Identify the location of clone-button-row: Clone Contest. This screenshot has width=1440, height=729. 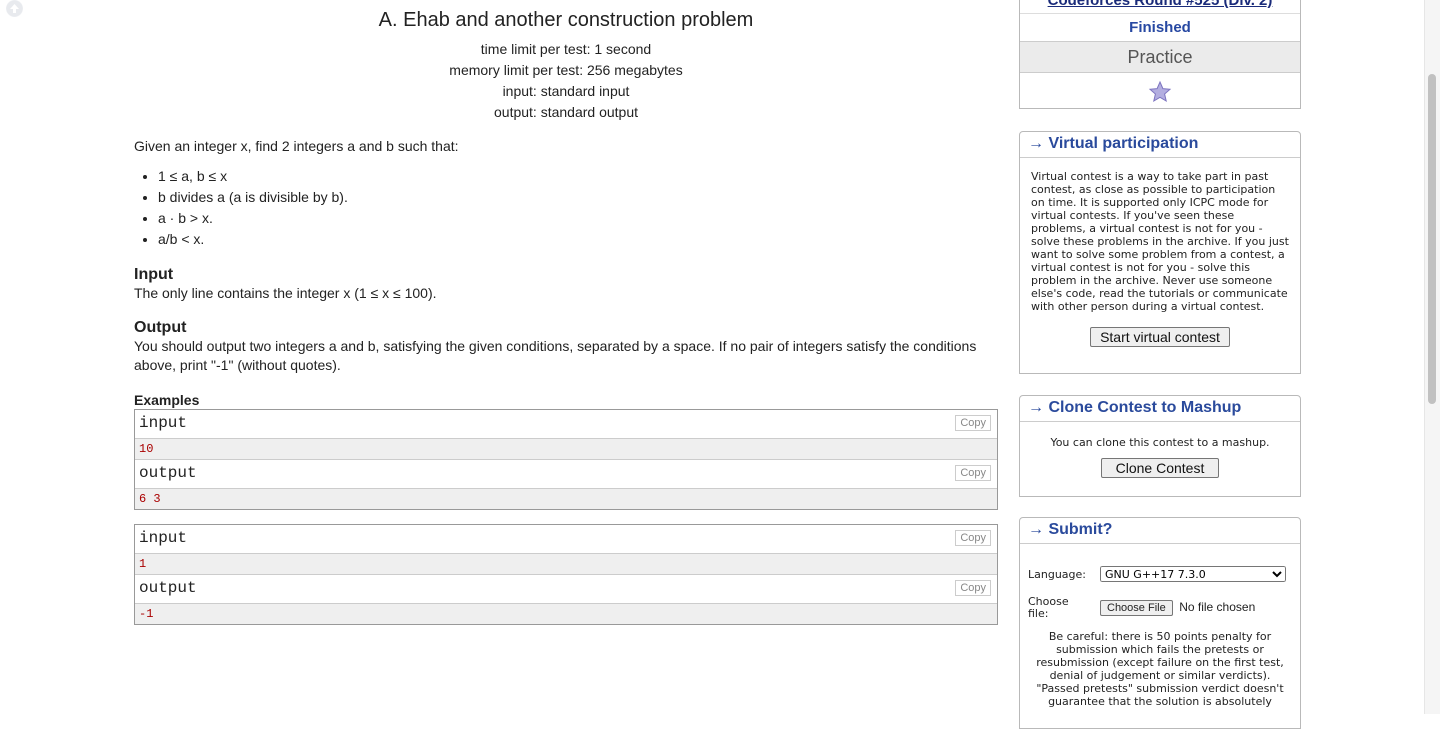
(1160, 468).